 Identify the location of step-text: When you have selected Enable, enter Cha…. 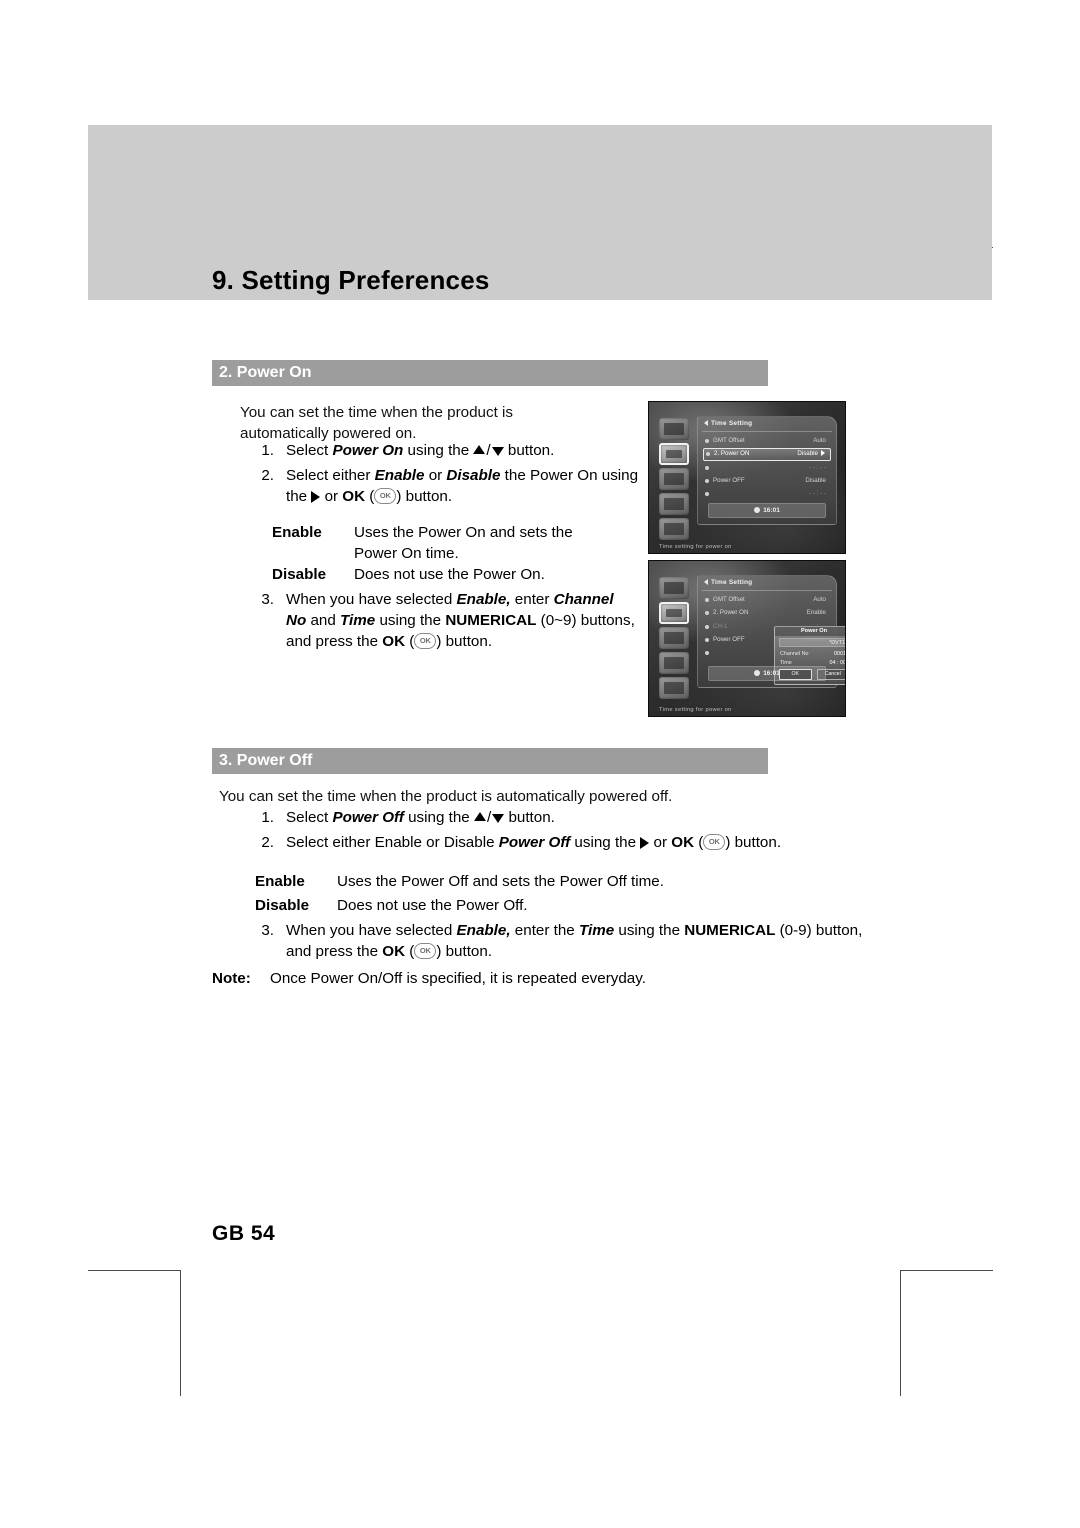
(460, 620).